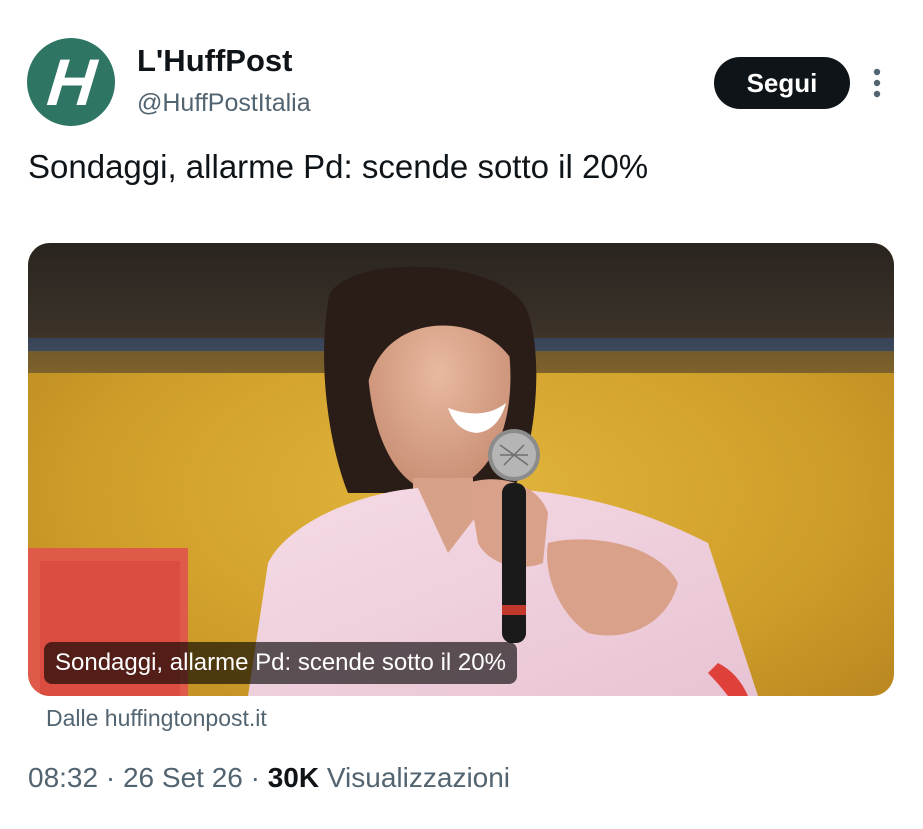  I want to click on author-avatar: H, so click(71, 82).